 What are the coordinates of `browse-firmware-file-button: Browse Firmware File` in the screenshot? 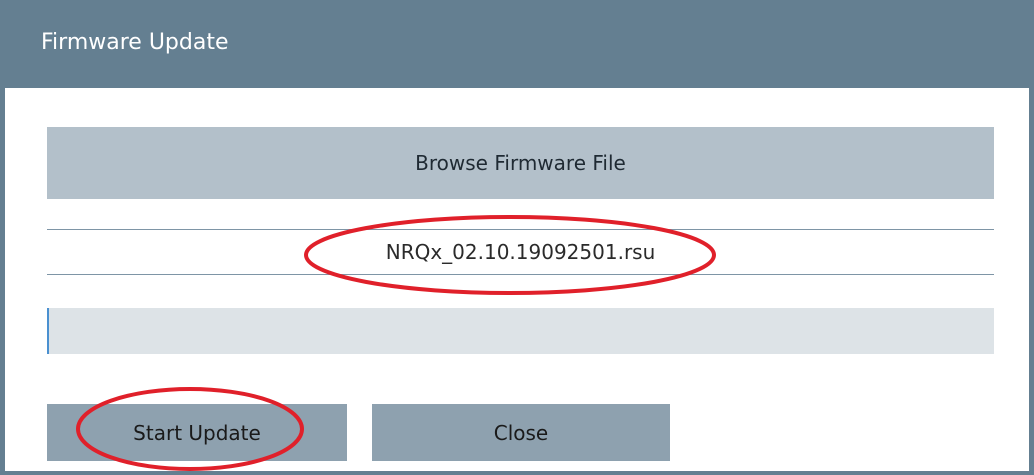 It's located at (520, 163).